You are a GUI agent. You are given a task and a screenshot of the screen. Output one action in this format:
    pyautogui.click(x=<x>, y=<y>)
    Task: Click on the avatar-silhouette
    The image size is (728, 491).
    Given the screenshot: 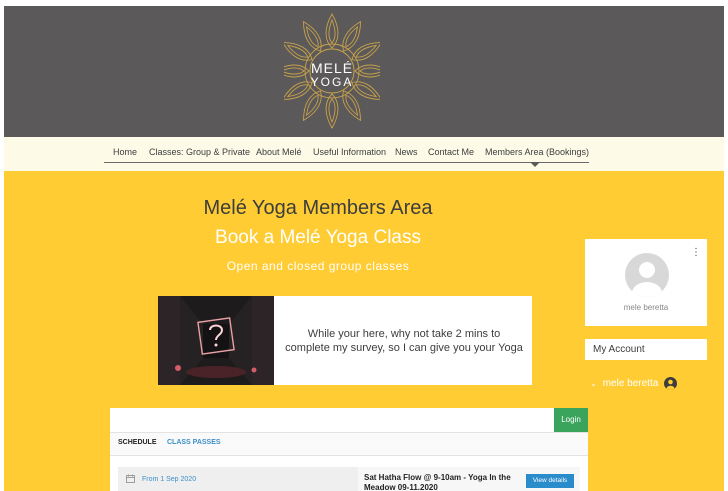 What is the action you would take?
    pyautogui.click(x=647, y=279)
    